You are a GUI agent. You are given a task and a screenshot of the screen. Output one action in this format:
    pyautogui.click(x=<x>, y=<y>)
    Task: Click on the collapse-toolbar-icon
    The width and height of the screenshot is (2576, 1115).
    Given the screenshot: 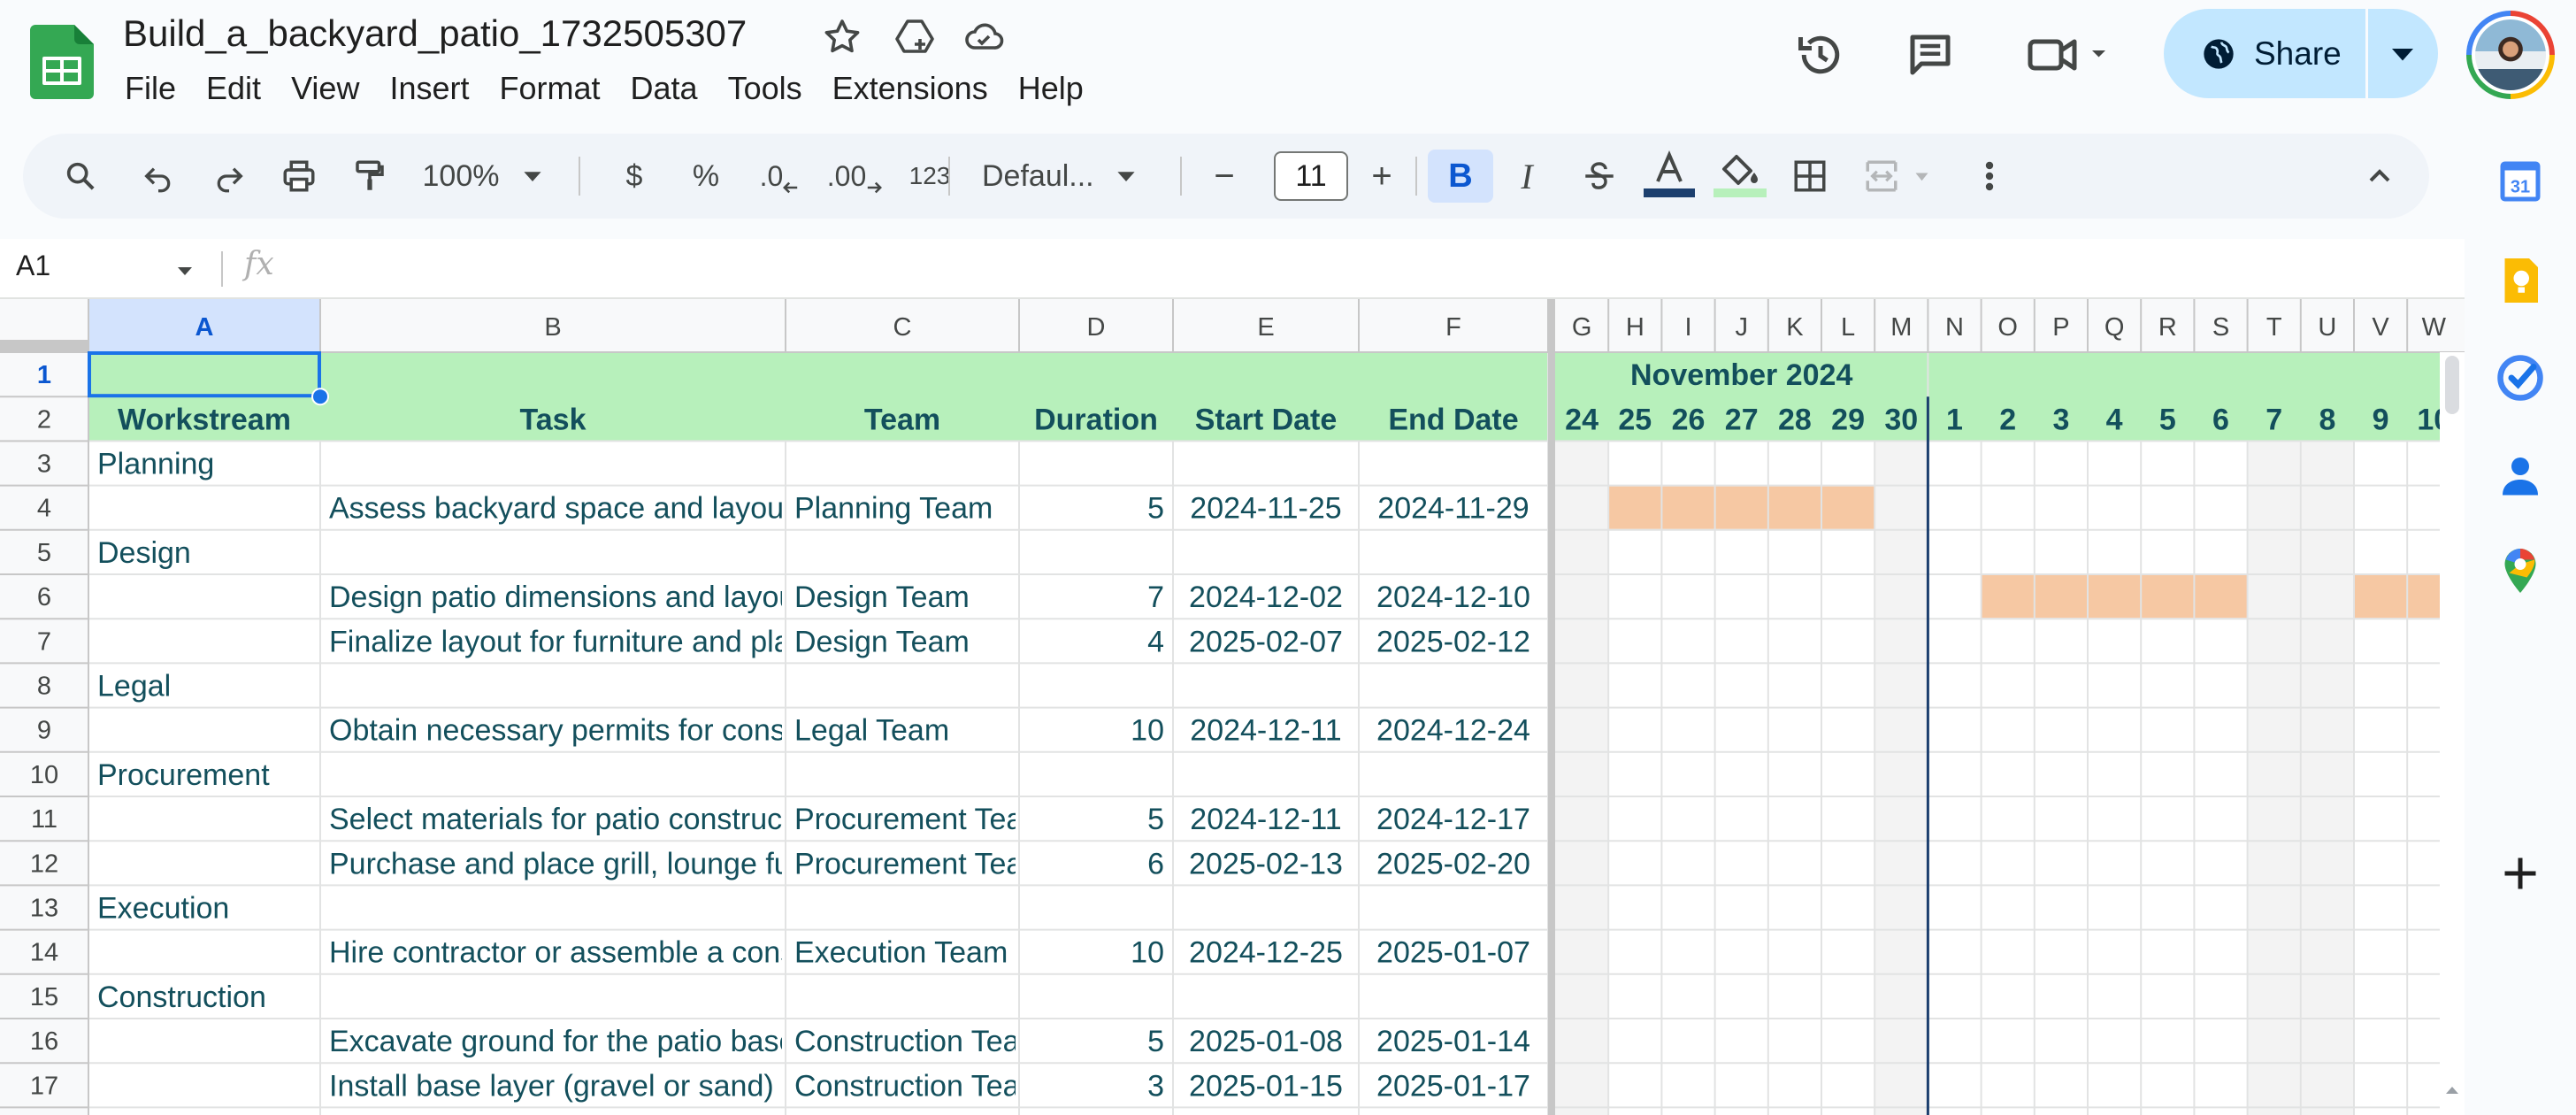 What is the action you would take?
    pyautogui.click(x=2379, y=176)
    